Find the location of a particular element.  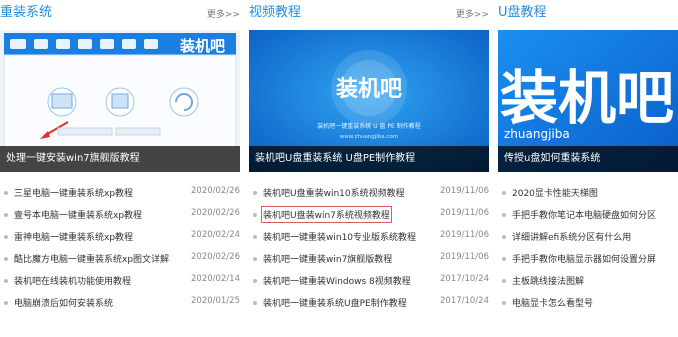

list-item: 详细讲解efi系统分区有什么用 is located at coordinates (588, 237).